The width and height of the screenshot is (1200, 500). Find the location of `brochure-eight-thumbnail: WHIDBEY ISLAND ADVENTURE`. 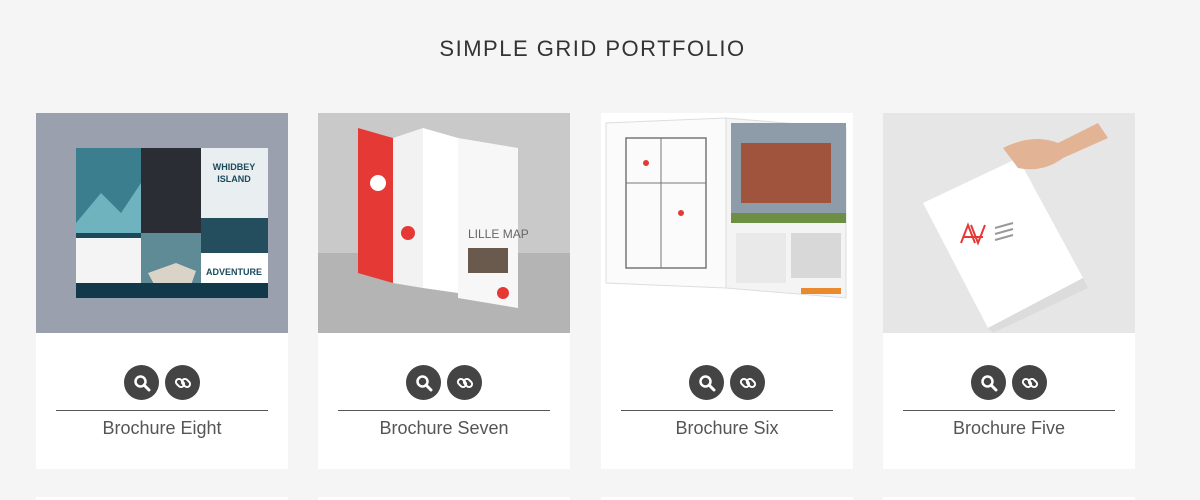

brochure-eight-thumbnail: WHIDBEY ISLAND ADVENTURE is located at coordinates (162, 223).